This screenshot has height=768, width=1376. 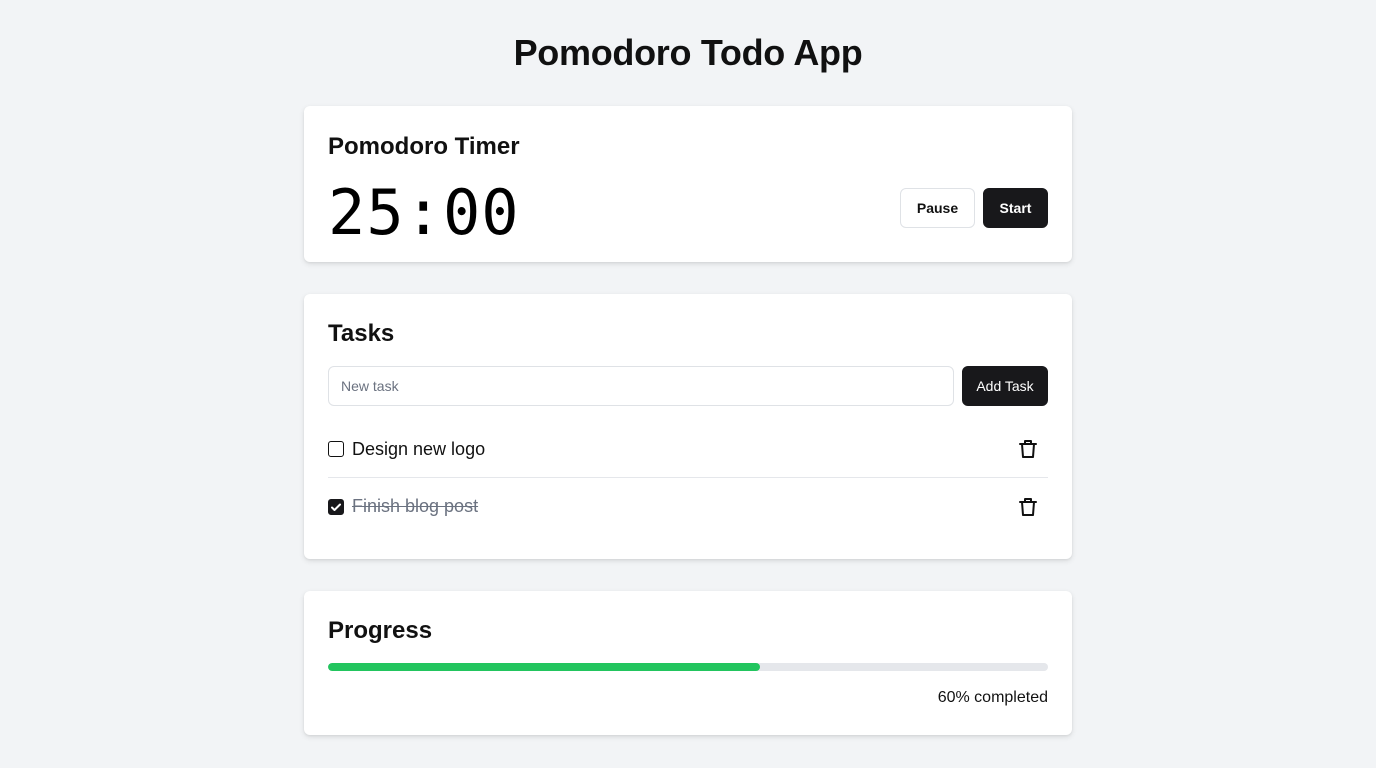 I want to click on pause-button: Pause, so click(x=937, y=208).